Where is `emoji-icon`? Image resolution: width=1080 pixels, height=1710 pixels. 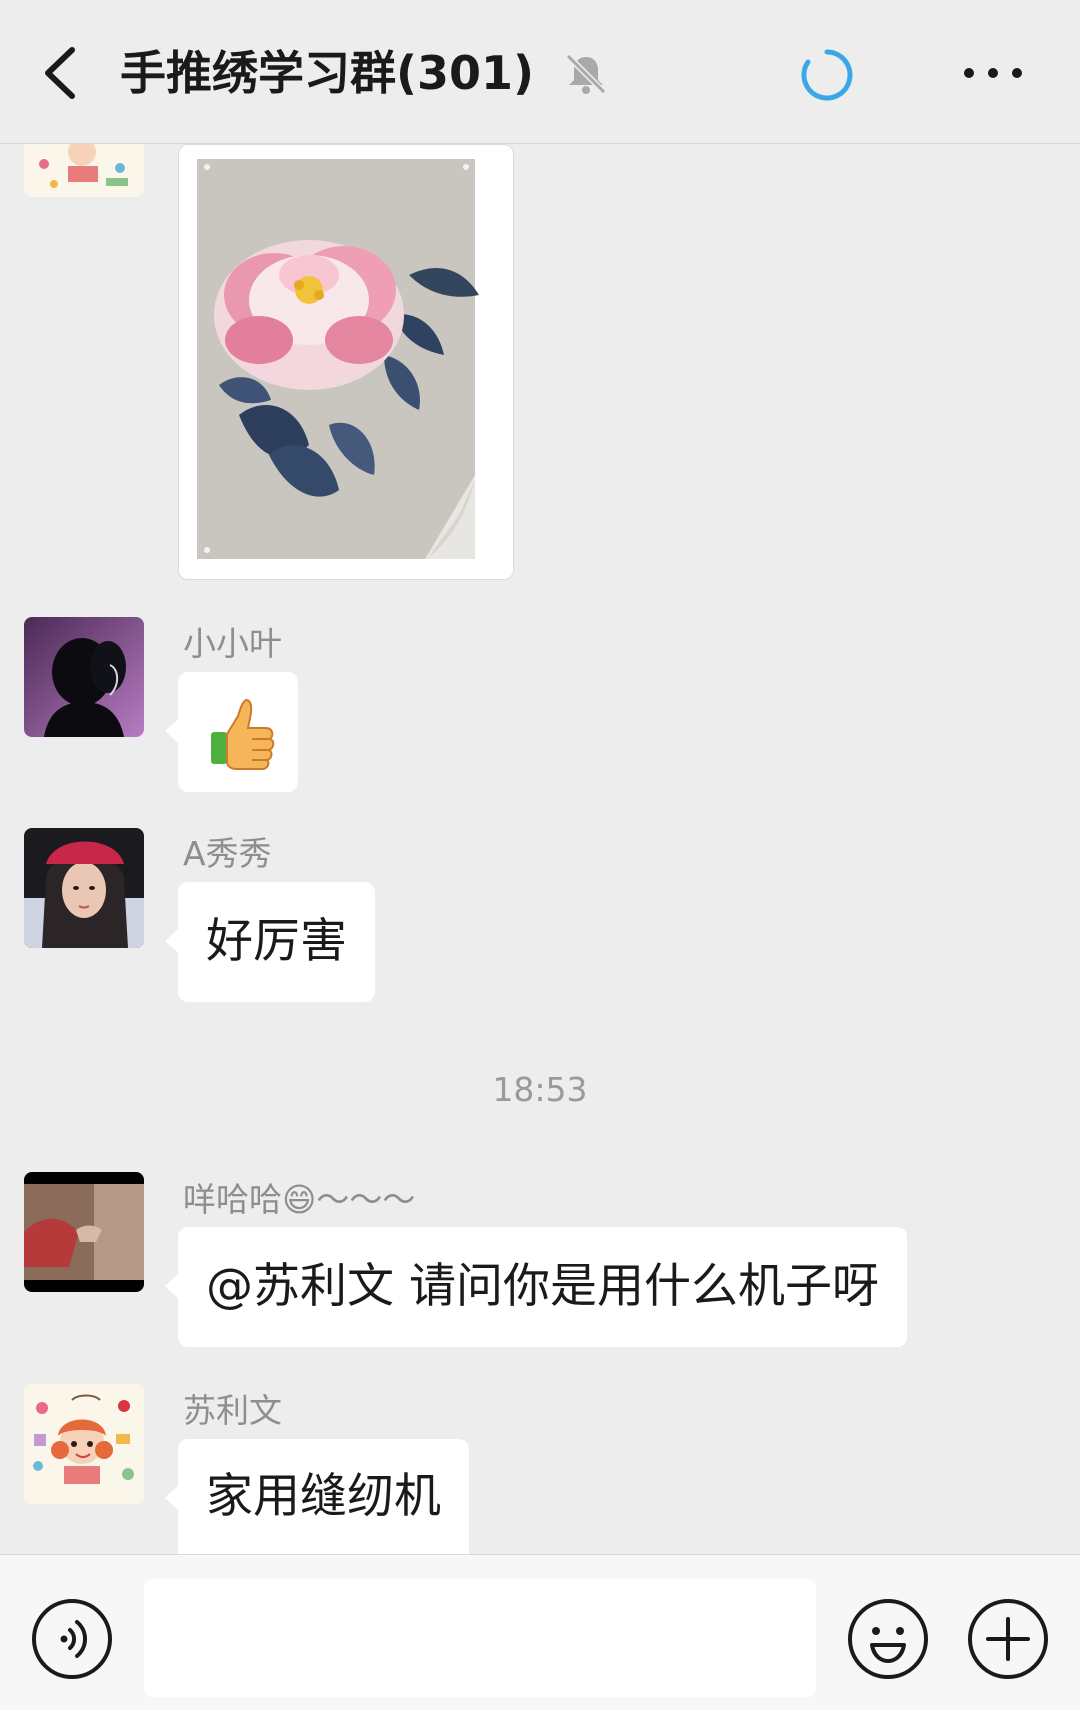
emoji-icon is located at coordinates (888, 1639).